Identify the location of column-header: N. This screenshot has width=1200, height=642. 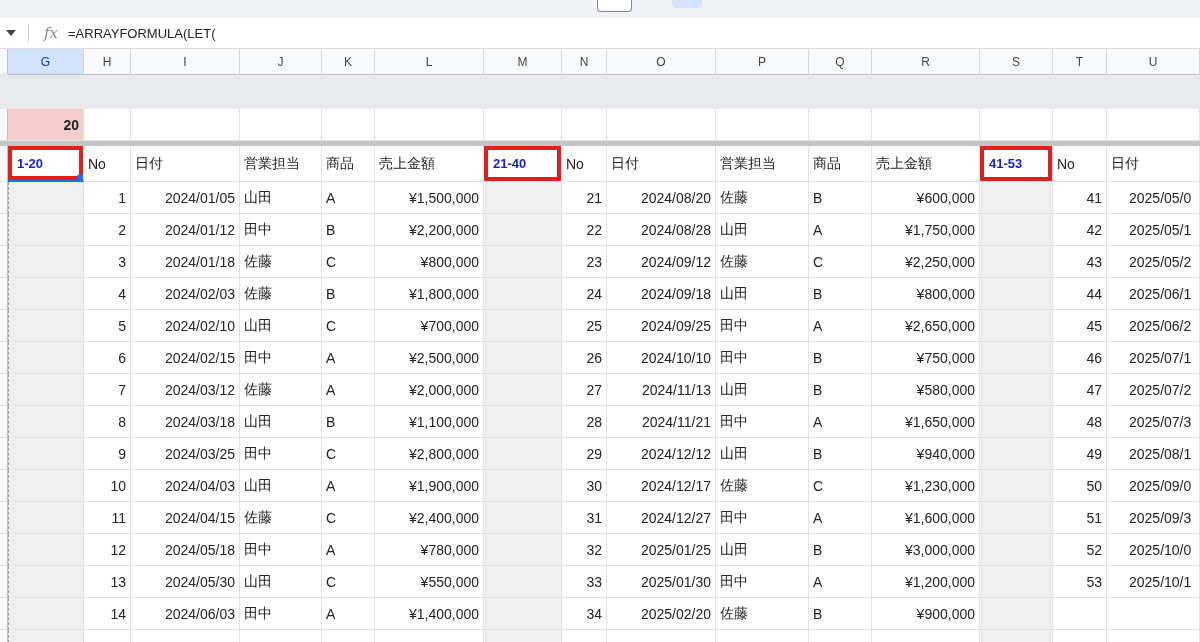
(584, 62).